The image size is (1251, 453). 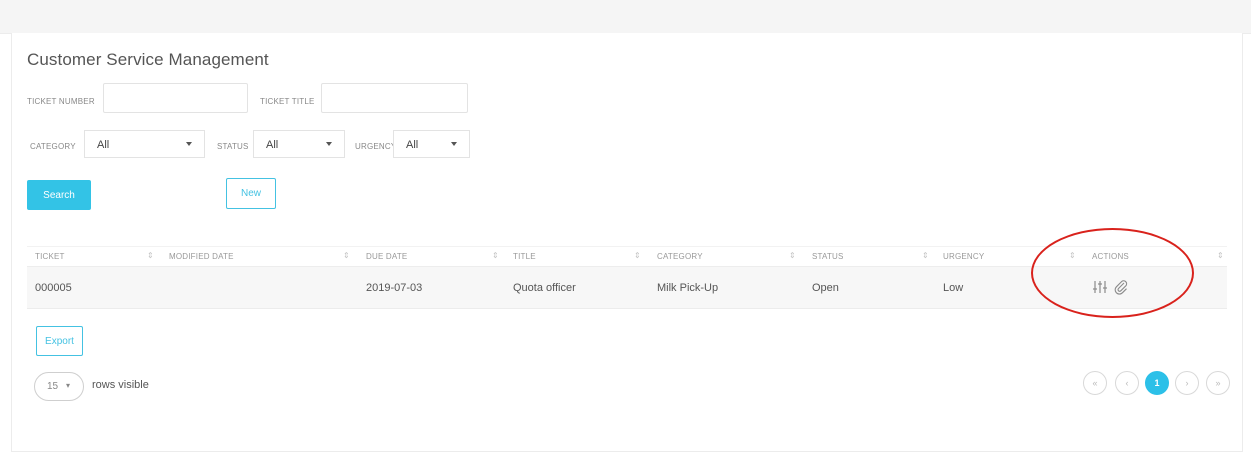 What do you see at coordinates (625, 17) in the screenshot?
I see `top-bar` at bounding box center [625, 17].